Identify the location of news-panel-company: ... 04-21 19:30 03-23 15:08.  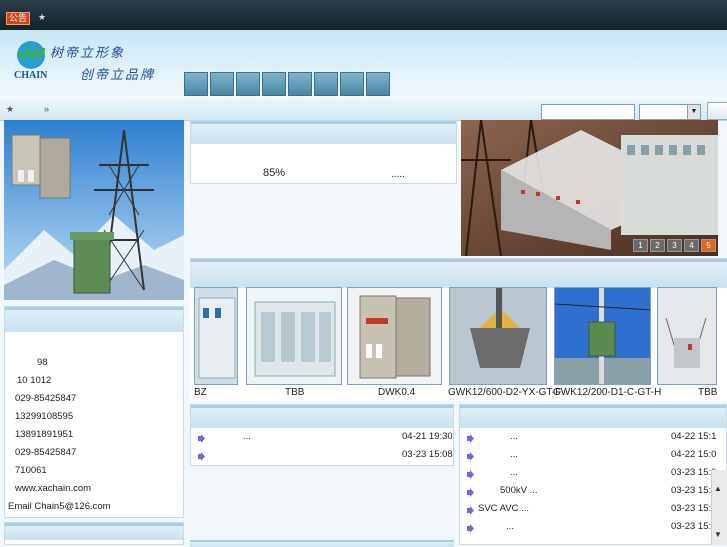
(322, 435).